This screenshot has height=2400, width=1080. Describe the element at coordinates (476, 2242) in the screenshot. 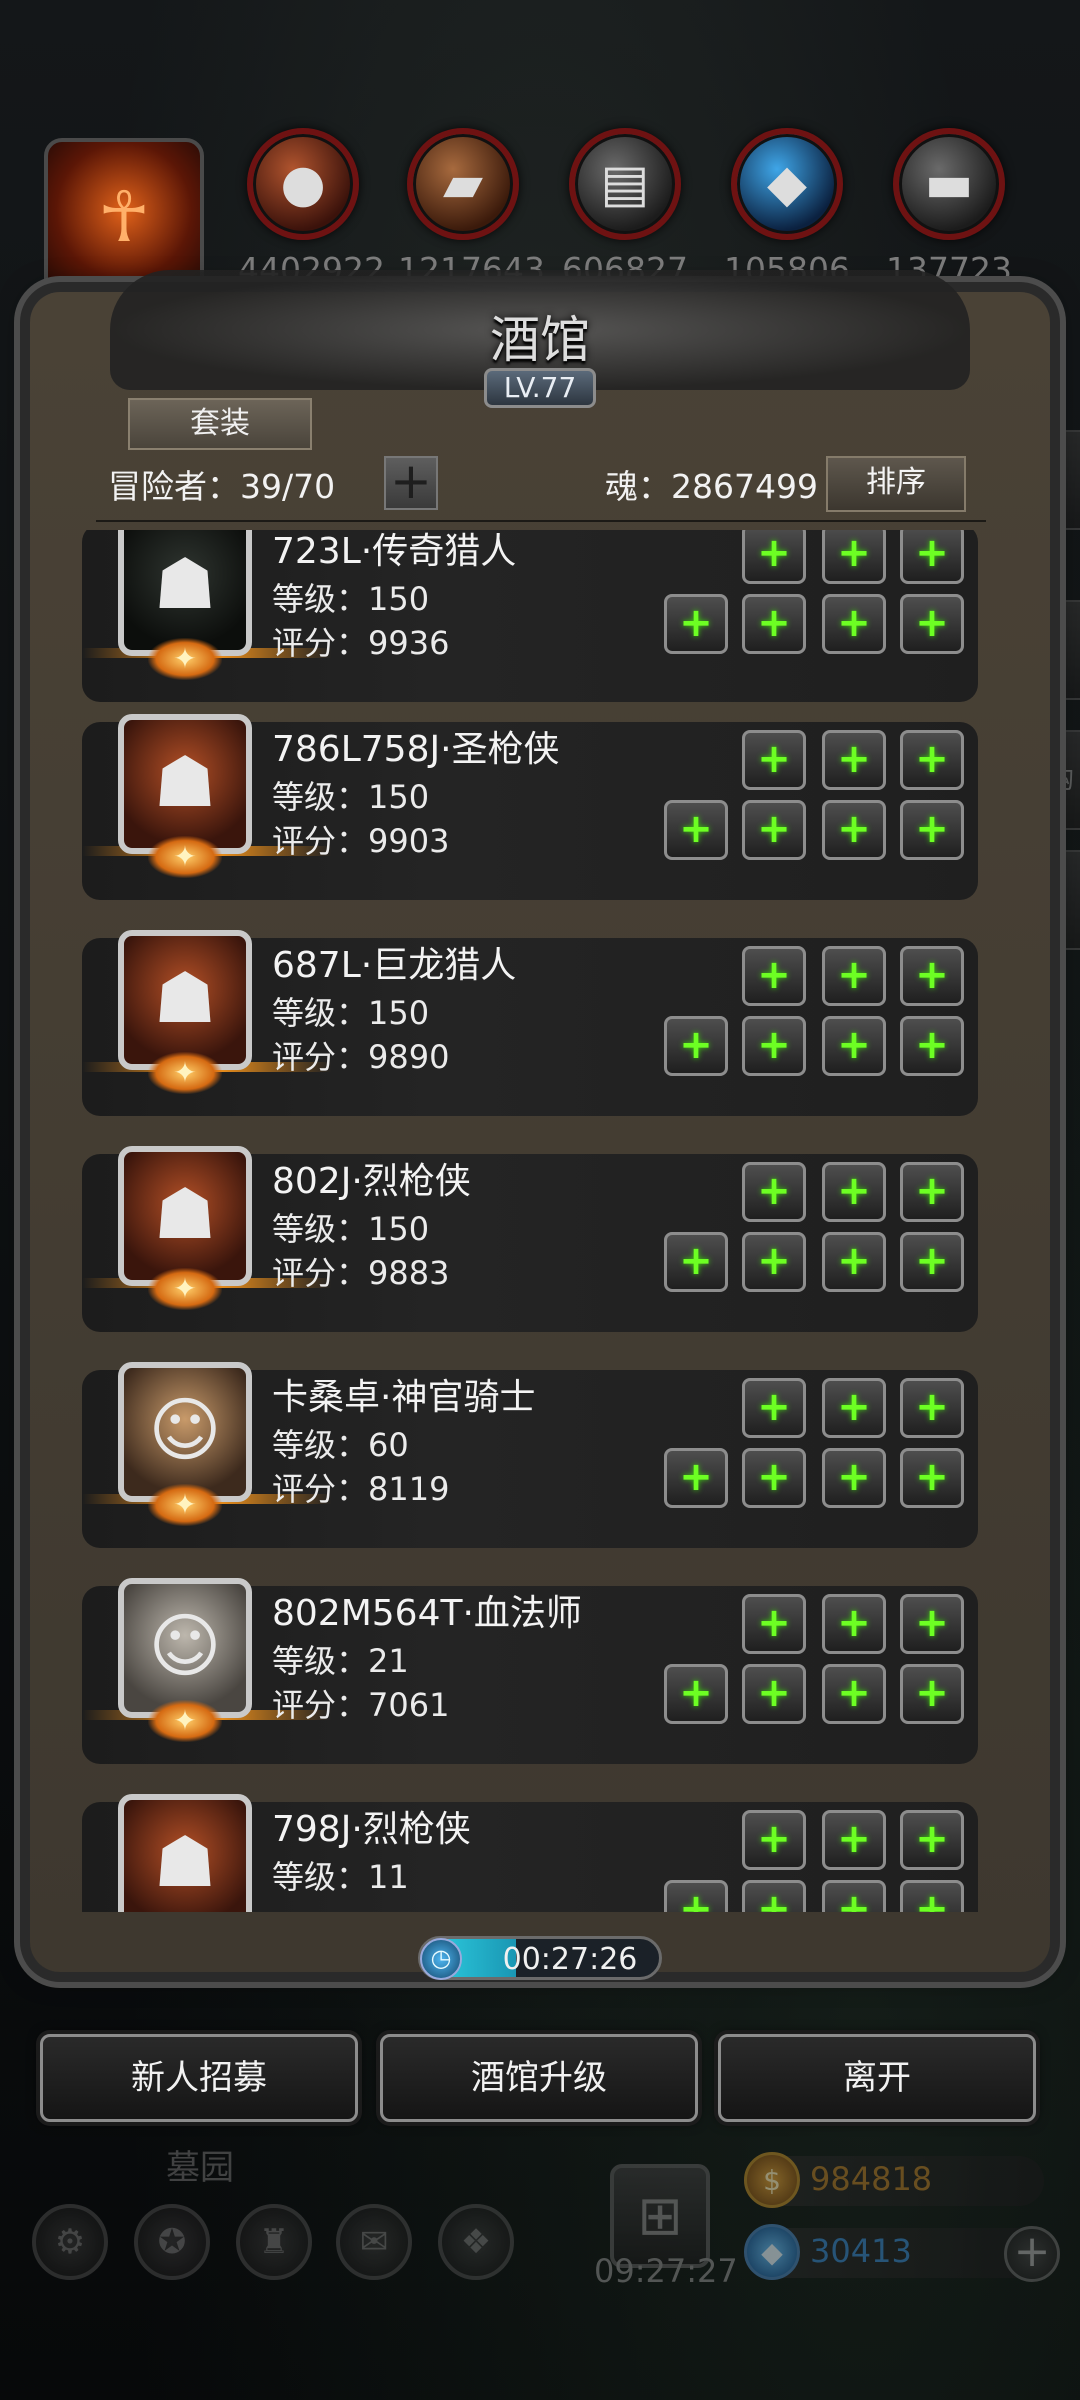

I see `cube-menu-button: ❖` at that location.